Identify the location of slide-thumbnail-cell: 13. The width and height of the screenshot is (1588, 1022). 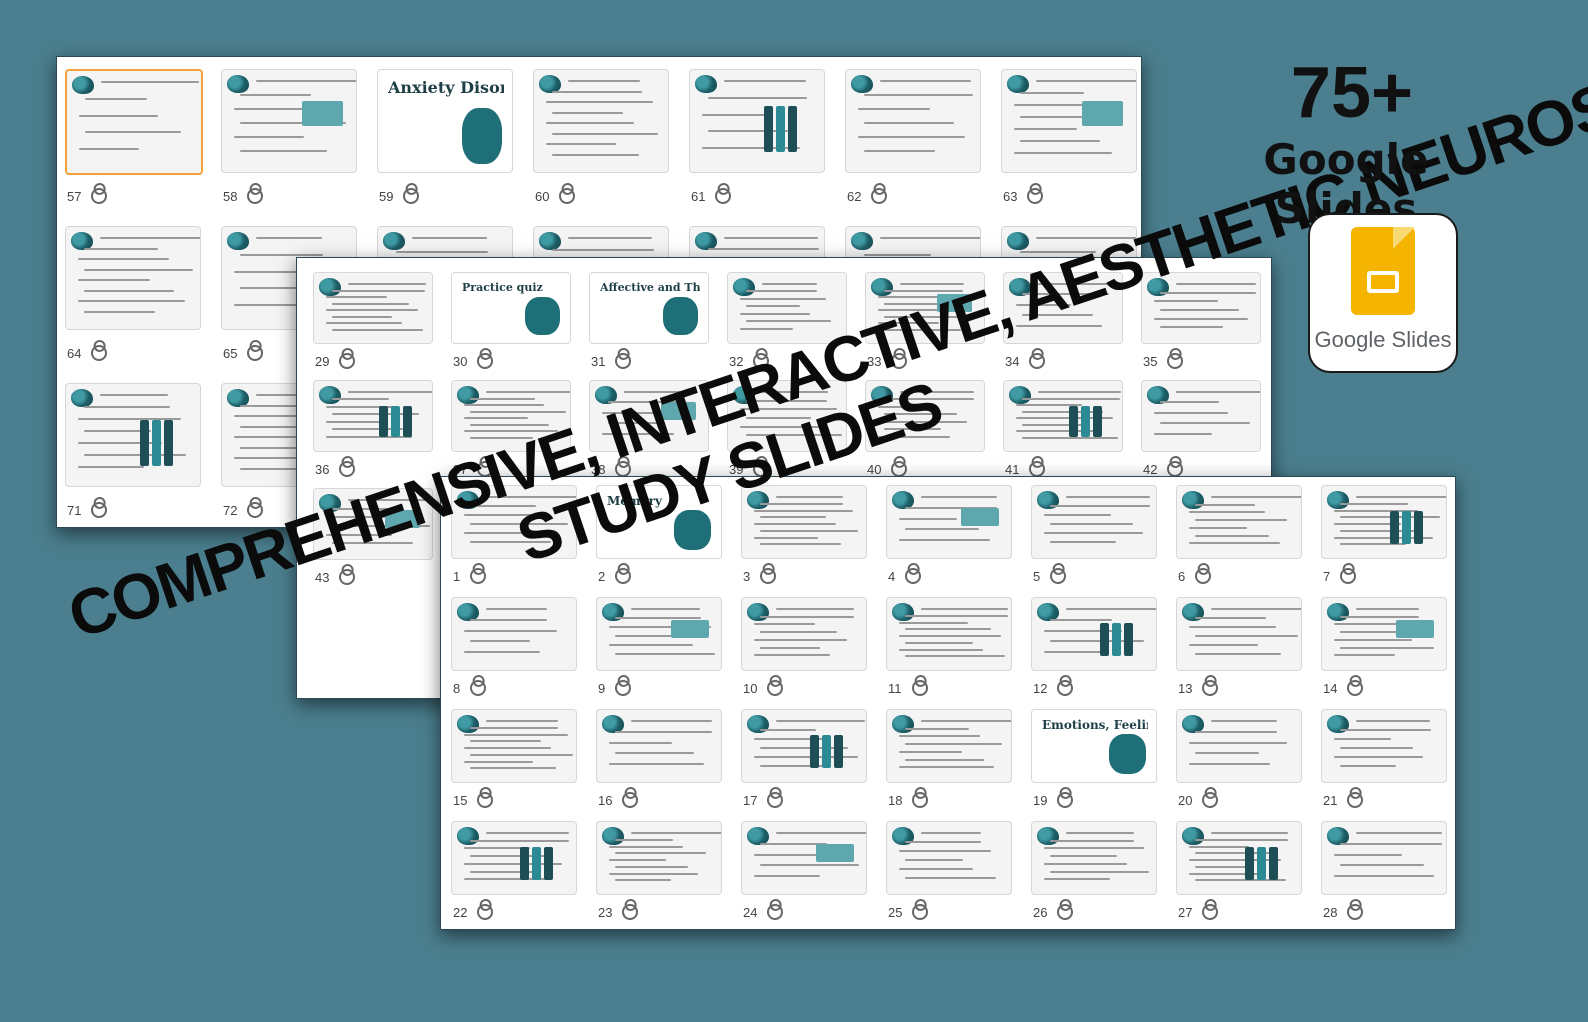
(1239, 649).